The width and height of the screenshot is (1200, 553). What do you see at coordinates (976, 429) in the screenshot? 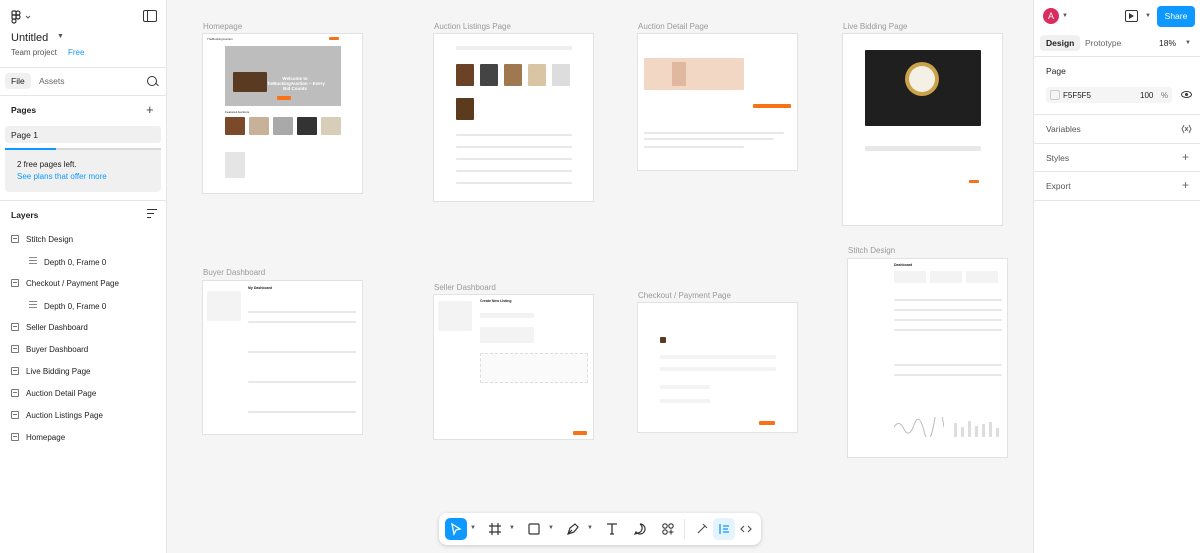
I see `sales-bar-chart` at bounding box center [976, 429].